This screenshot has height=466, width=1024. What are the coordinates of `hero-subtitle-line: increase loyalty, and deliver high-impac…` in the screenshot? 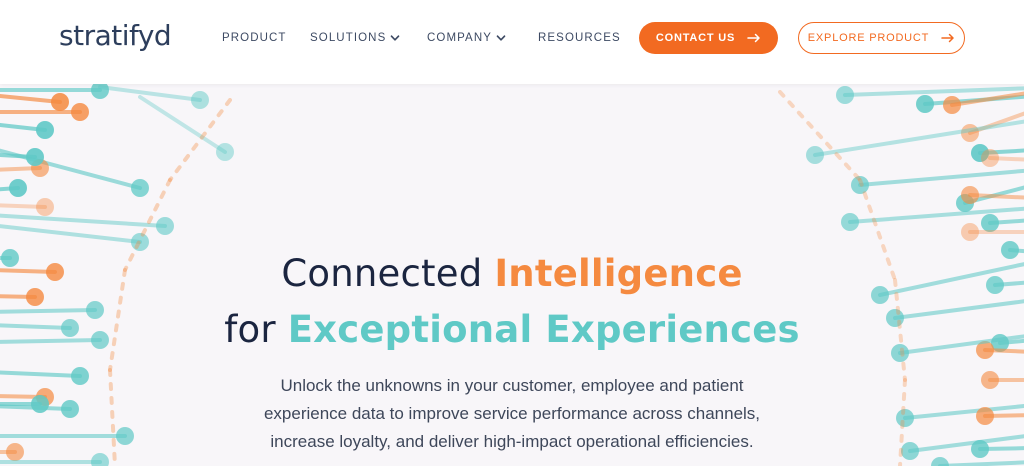 It's located at (512, 441).